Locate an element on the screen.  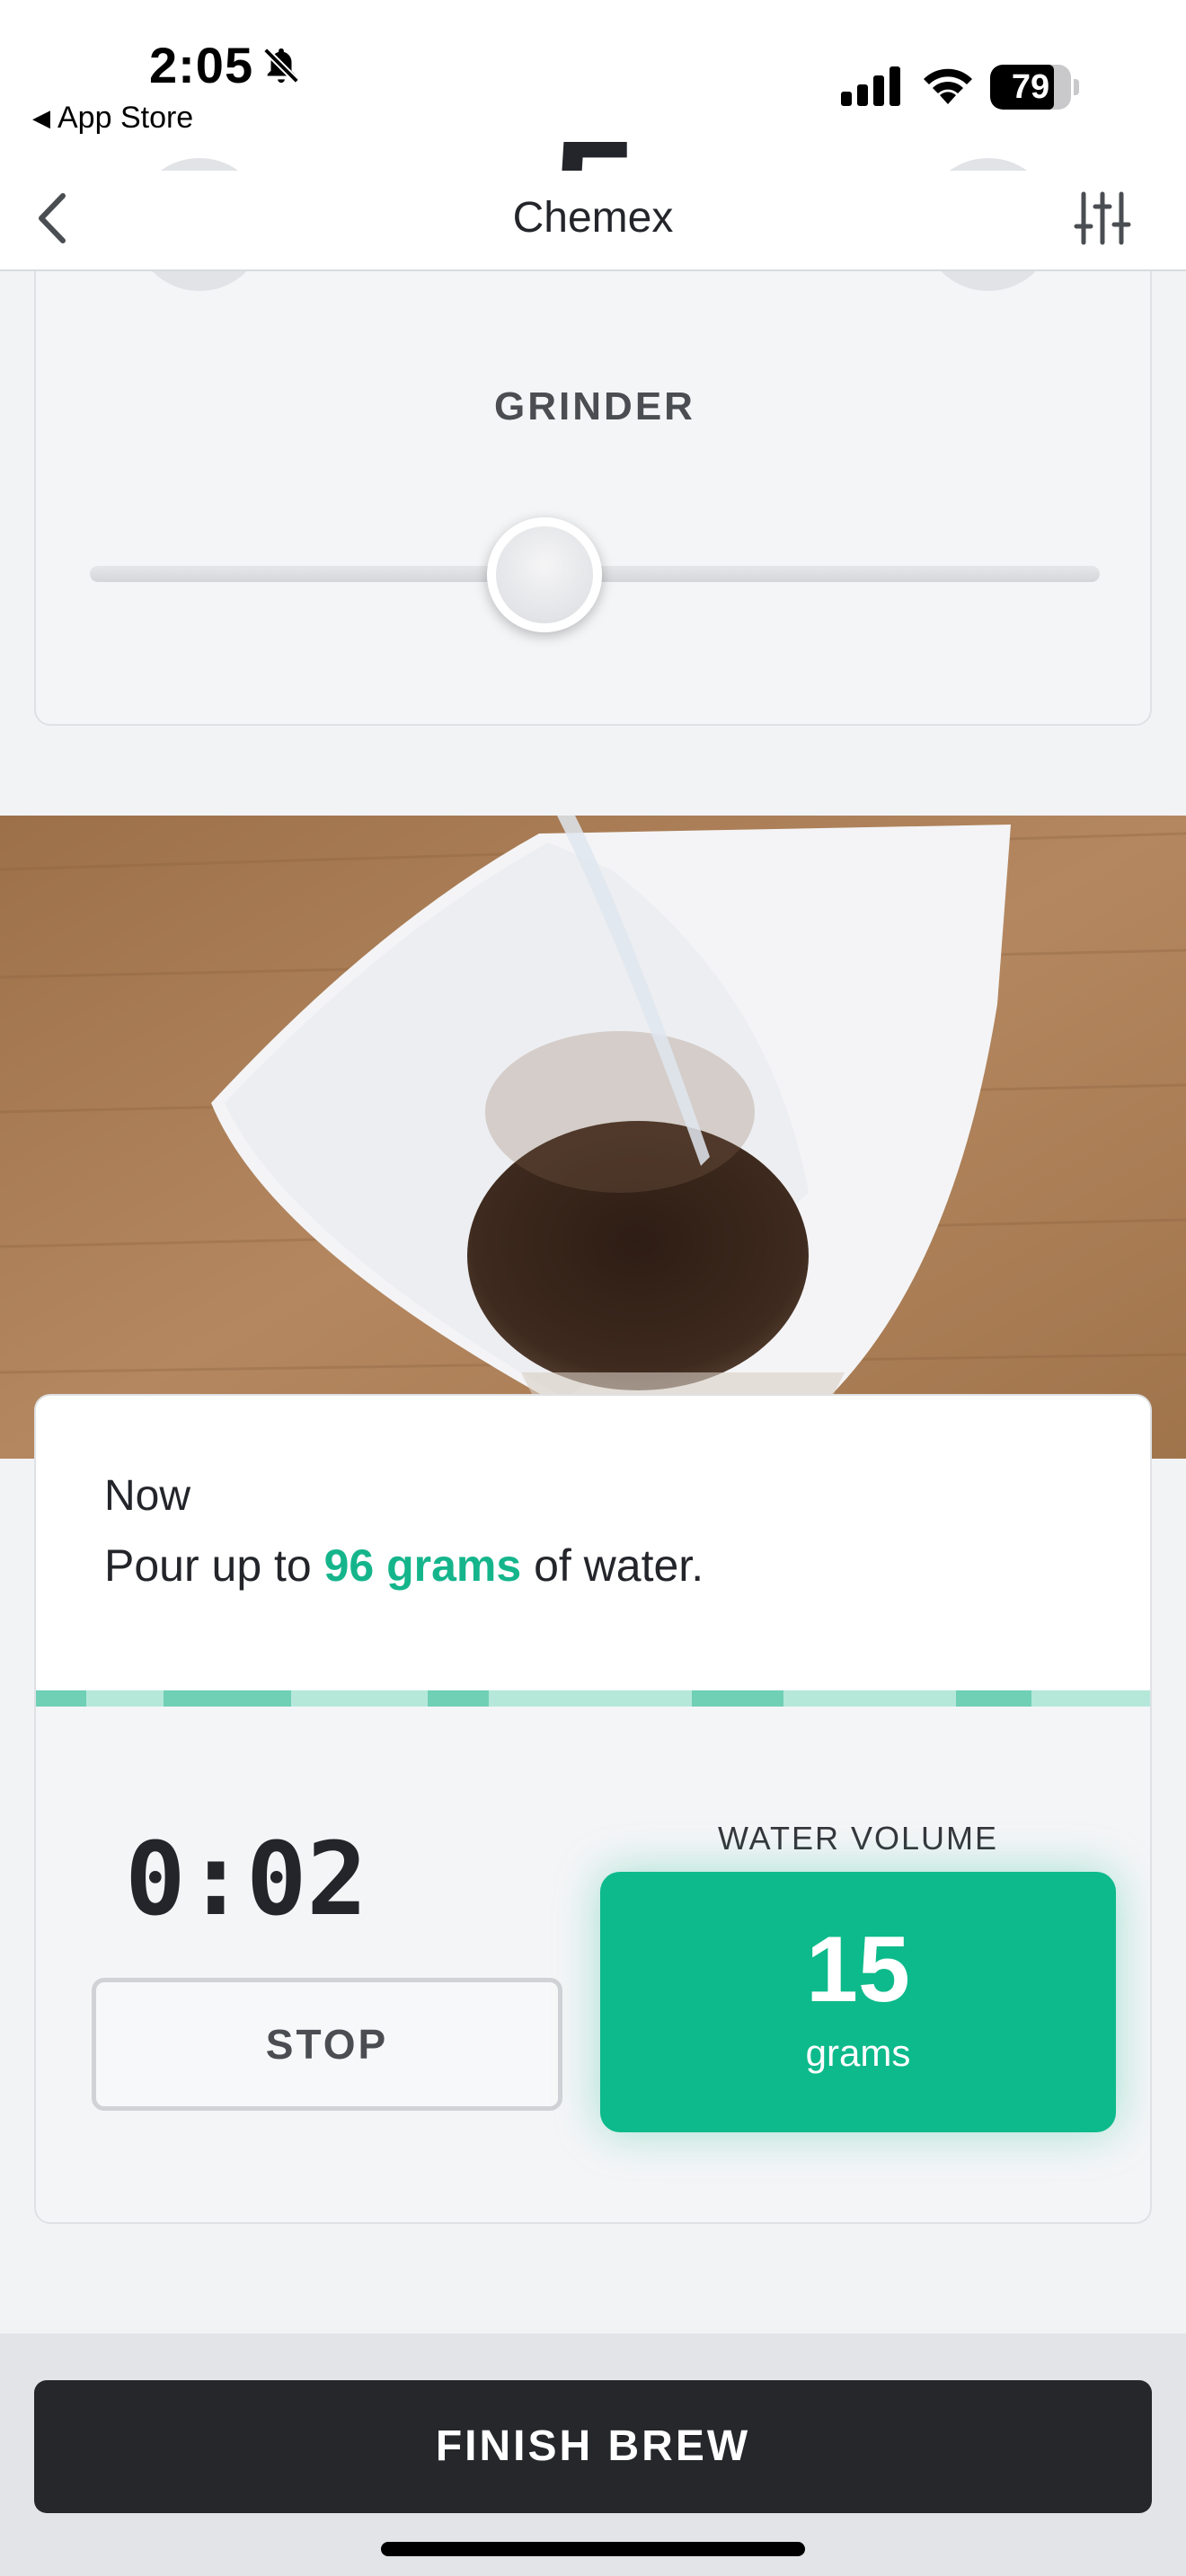
bell-muted-icon is located at coordinates (281, 66).